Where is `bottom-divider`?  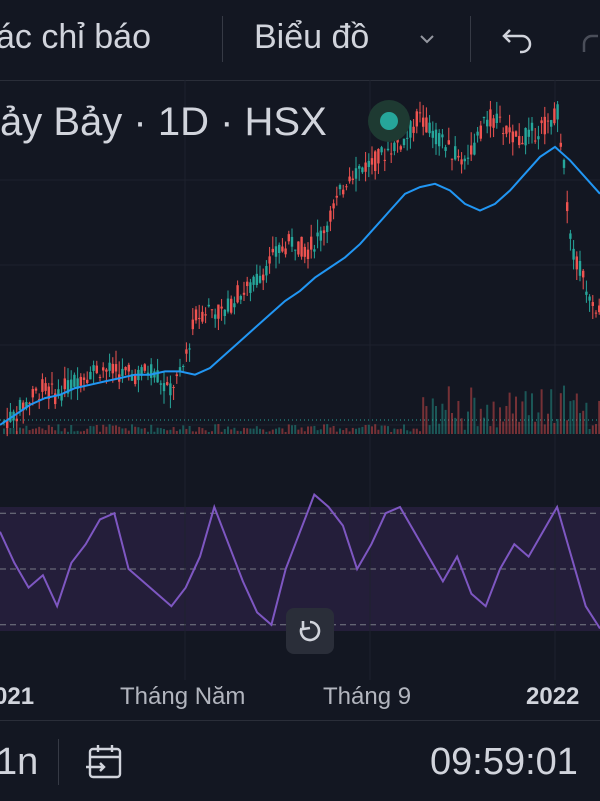
bottom-divider is located at coordinates (58, 762).